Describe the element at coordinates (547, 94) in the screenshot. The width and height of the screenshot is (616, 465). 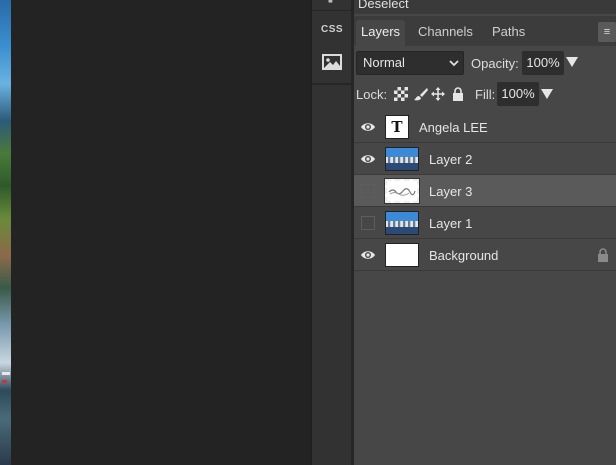
I see `fill-dropdown-icon` at that location.